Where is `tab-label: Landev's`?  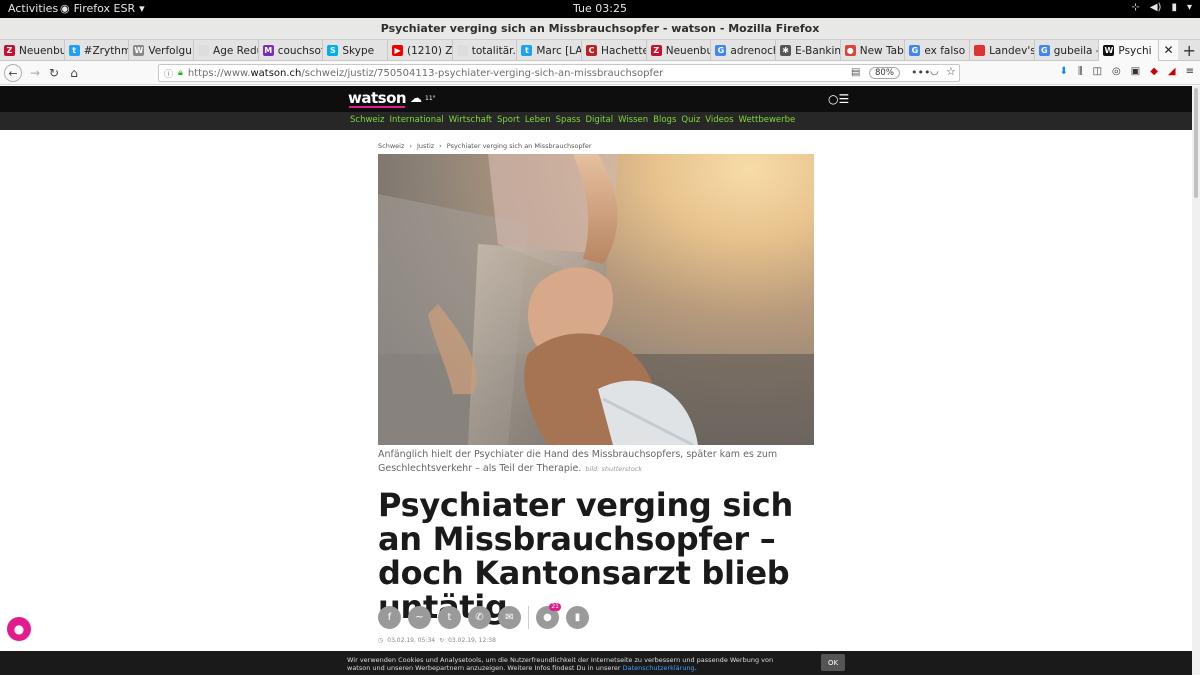 tab-label: Landev's is located at coordinates (1011, 50).